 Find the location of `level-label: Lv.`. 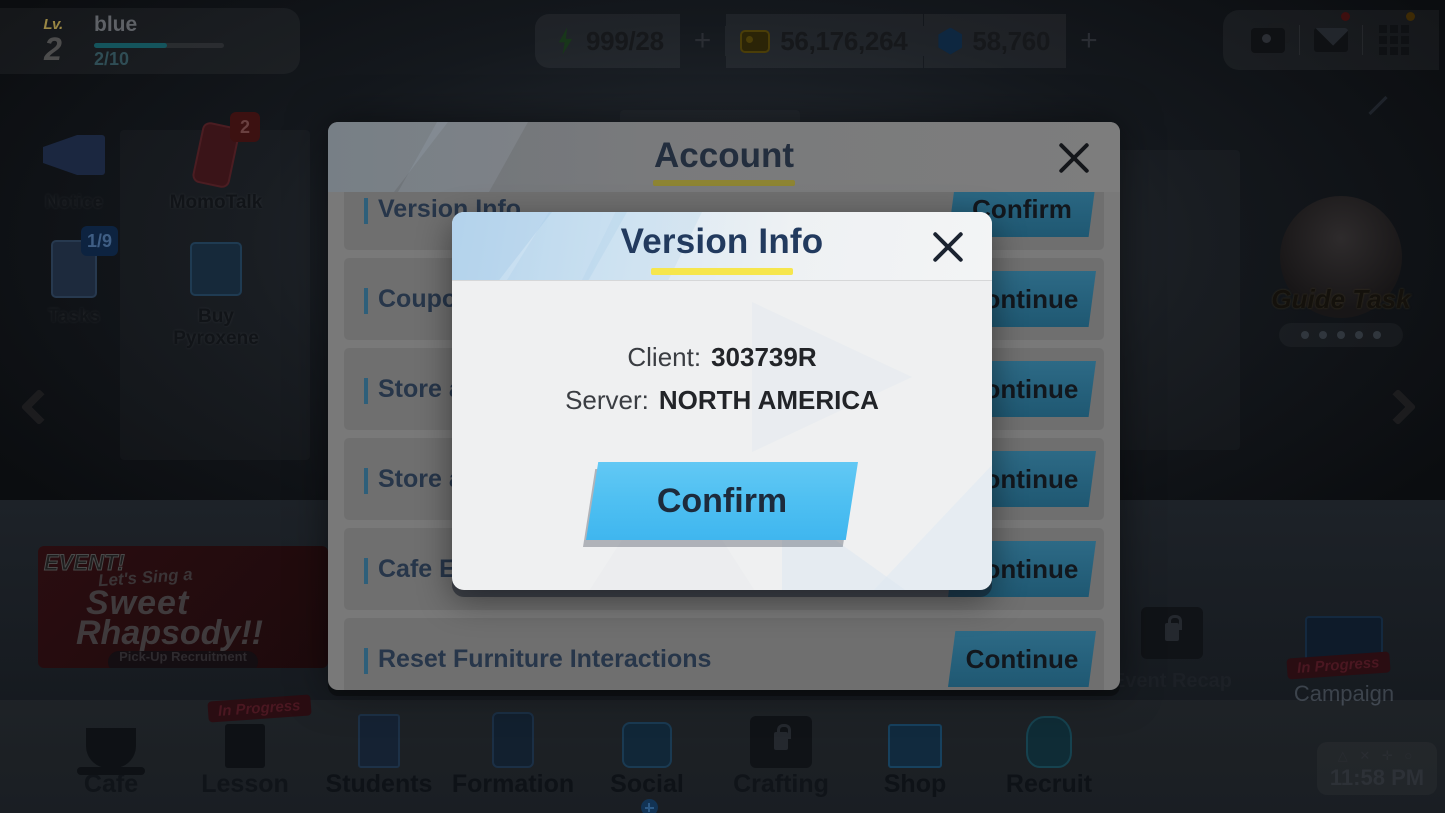

level-label: Lv. is located at coordinates (53, 24).